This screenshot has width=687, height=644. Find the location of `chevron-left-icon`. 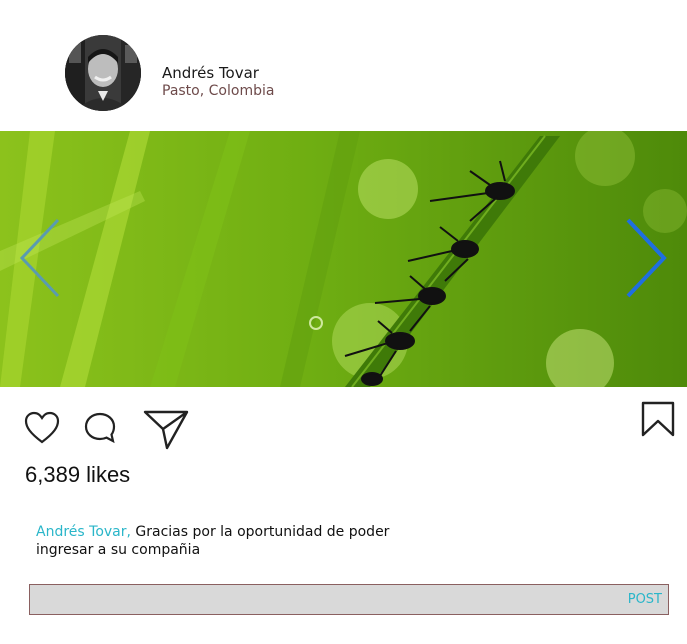

chevron-left-icon is located at coordinates (39, 258).